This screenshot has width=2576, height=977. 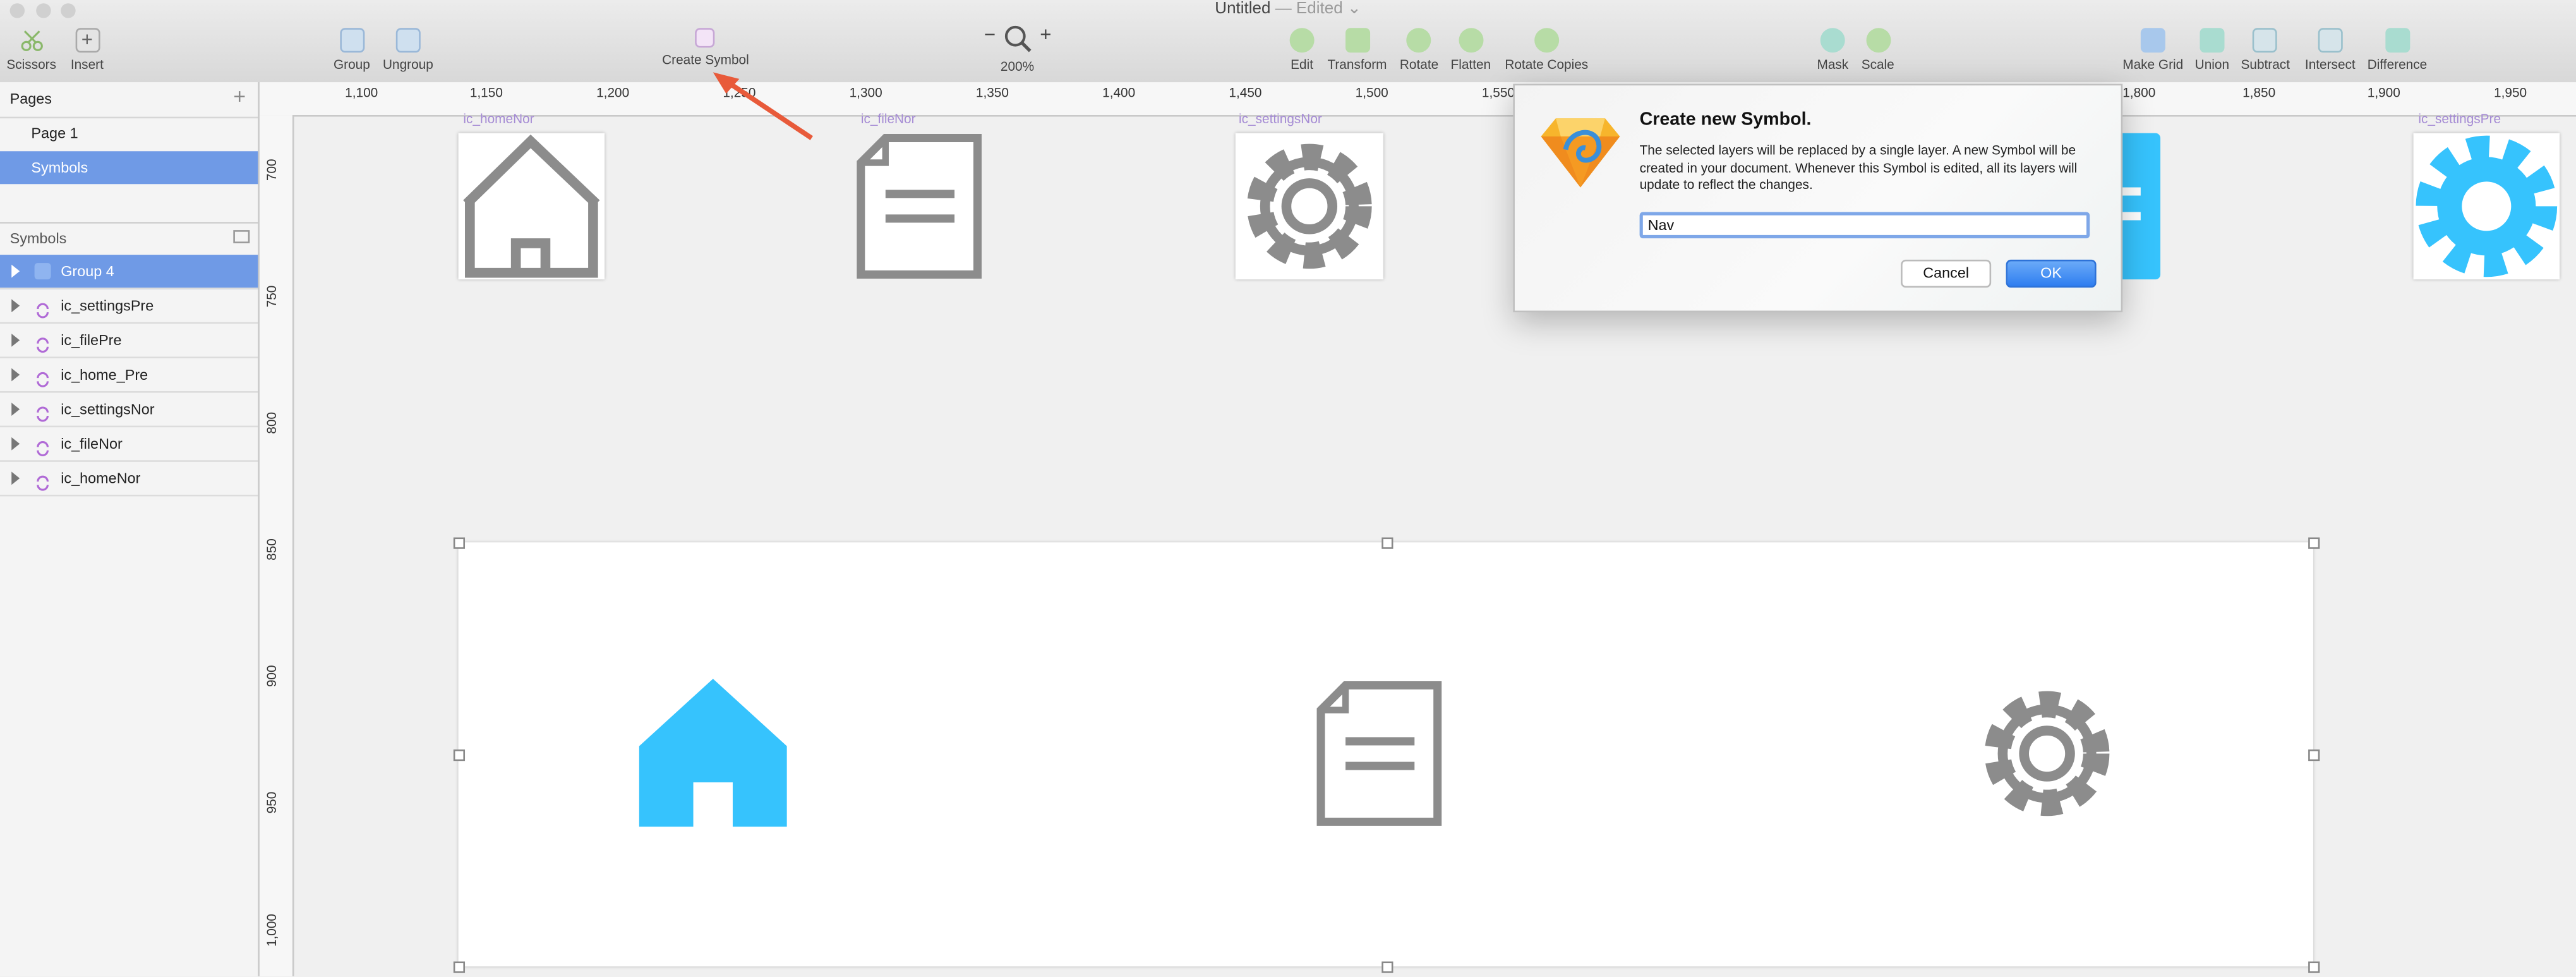 I want to click on ruler-tick-label: 1,000, so click(x=272, y=930).